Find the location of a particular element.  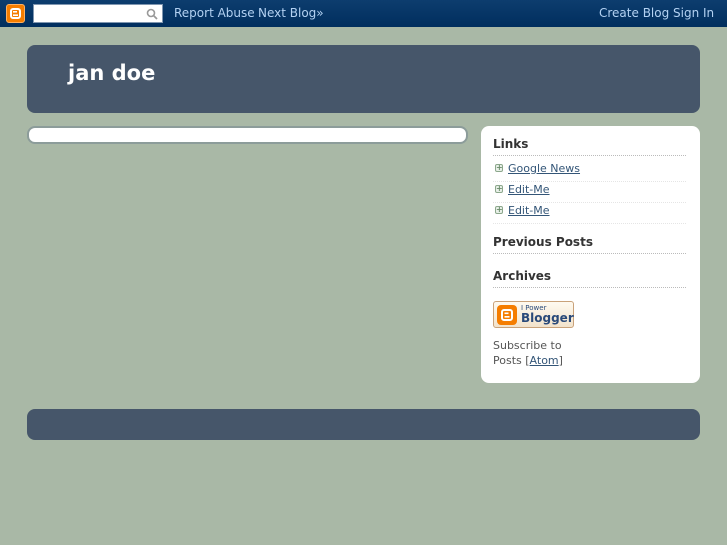

previous-posts-heading: Previous Posts is located at coordinates (589, 244).